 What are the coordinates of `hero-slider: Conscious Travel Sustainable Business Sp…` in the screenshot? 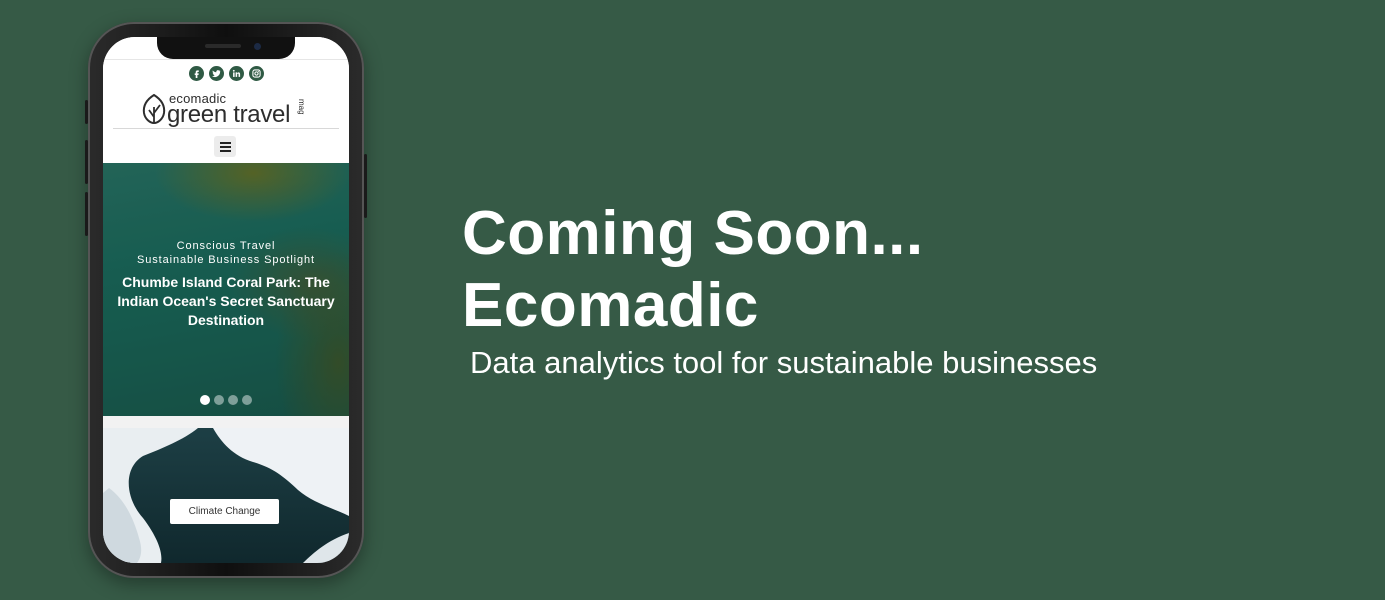 It's located at (226, 289).